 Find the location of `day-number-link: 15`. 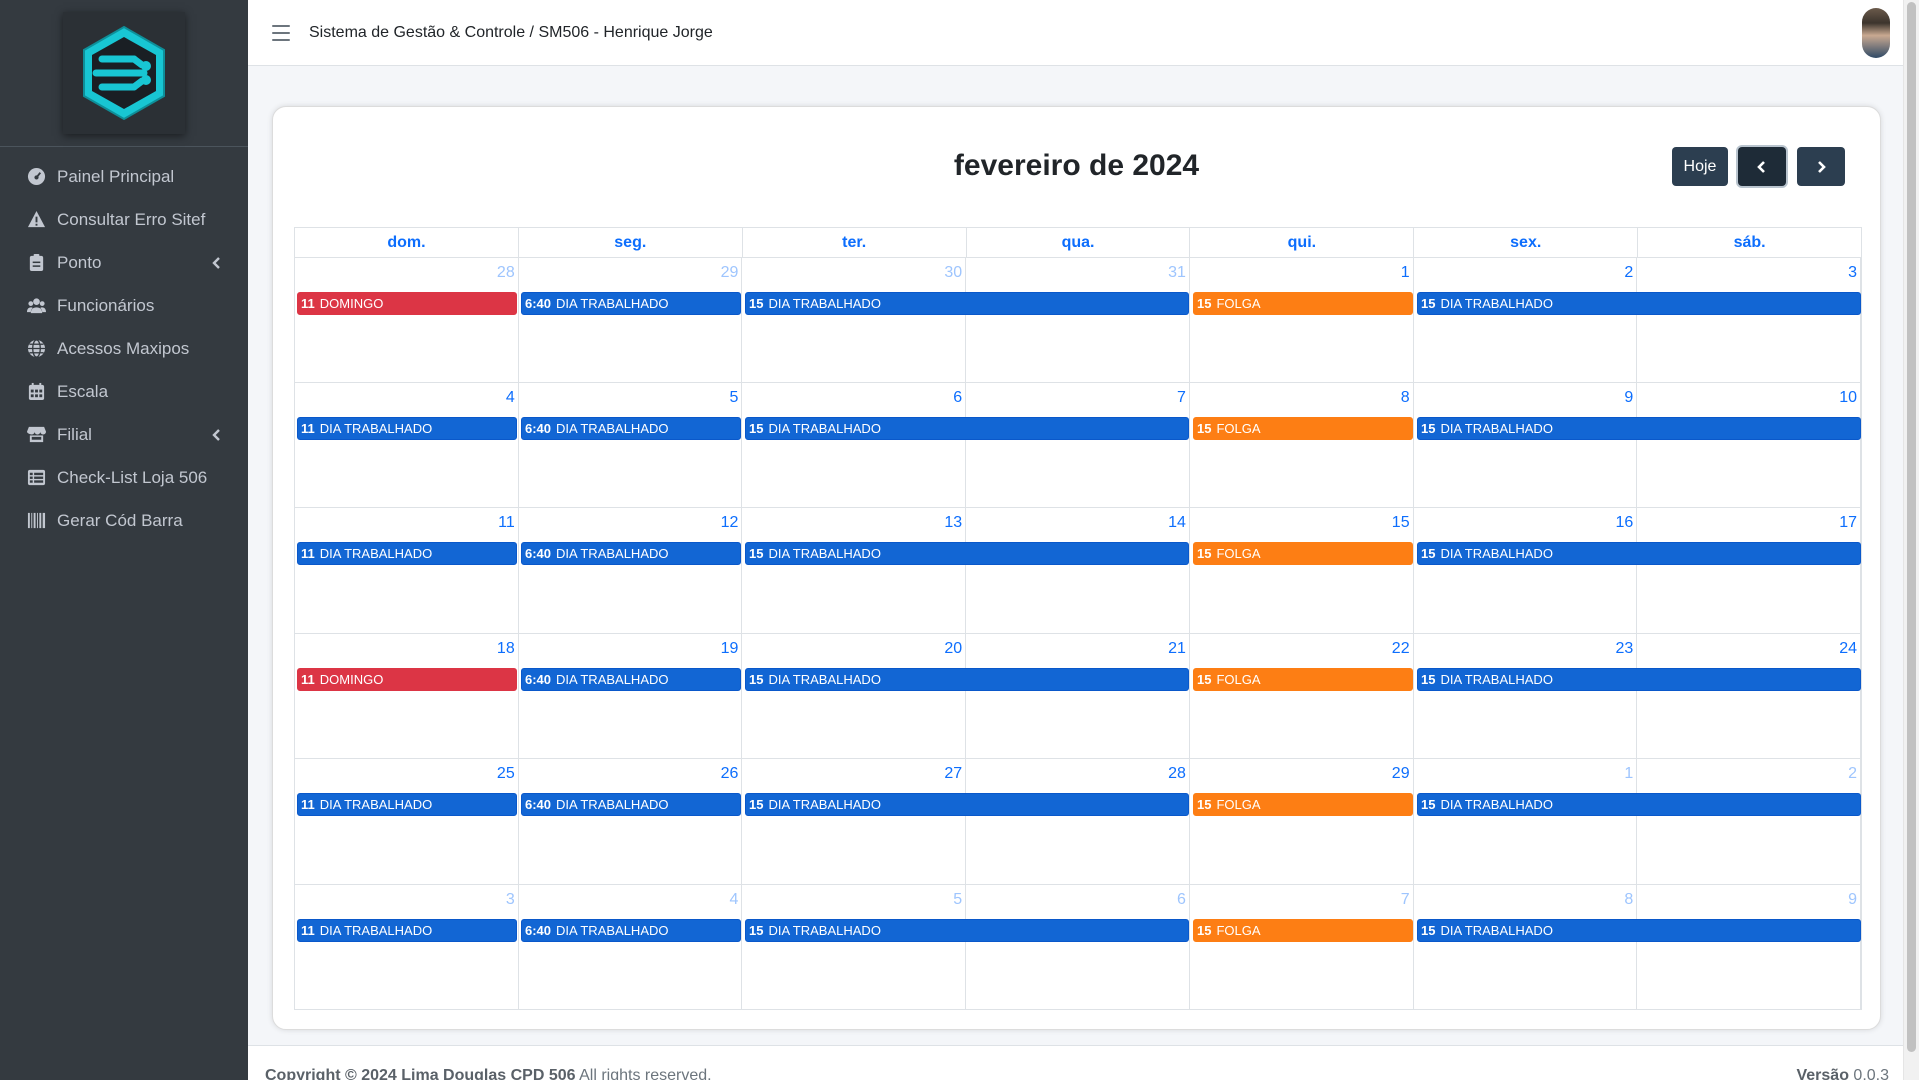

day-number-link: 15 is located at coordinates (1401, 523).